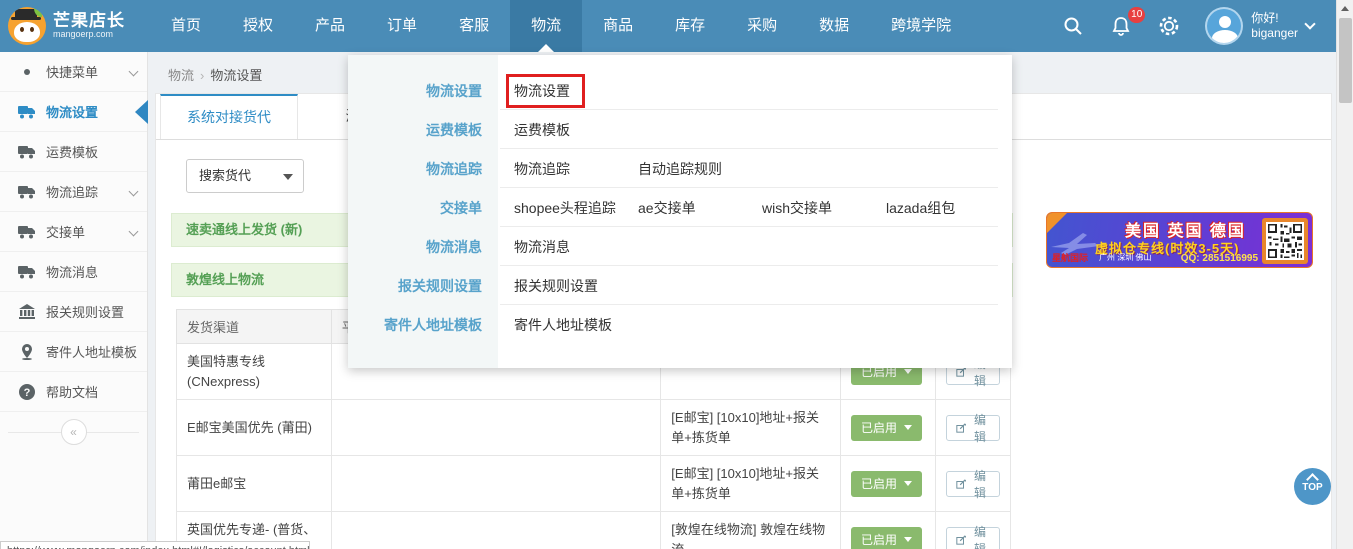 The height and width of the screenshot is (549, 1353). What do you see at coordinates (258, 26) in the screenshot?
I see `nav-item-2: 授权` at bounding box center [258, 26].